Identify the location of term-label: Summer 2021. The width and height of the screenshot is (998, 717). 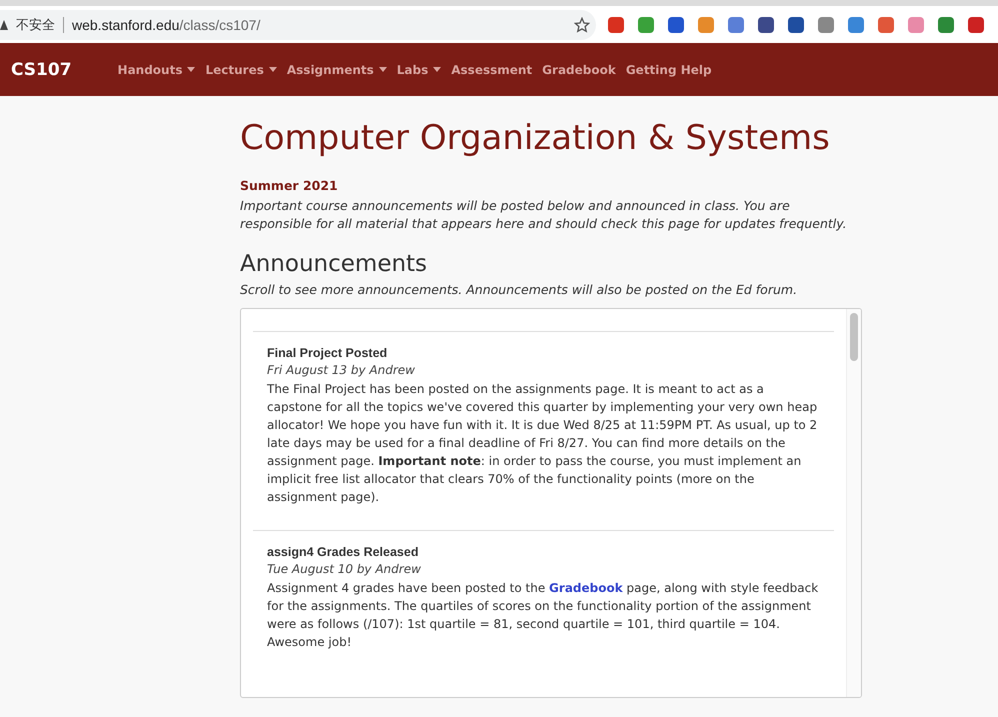
(289, 185).